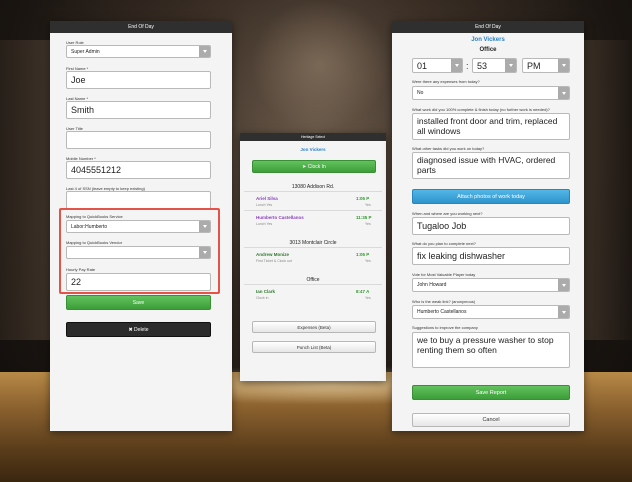 The width and height of the screenshot is (632, 482). What do you see at coordinates (488, 50) in the screenshot?
I see `location-name: Office` at bounding box center [488, 50].